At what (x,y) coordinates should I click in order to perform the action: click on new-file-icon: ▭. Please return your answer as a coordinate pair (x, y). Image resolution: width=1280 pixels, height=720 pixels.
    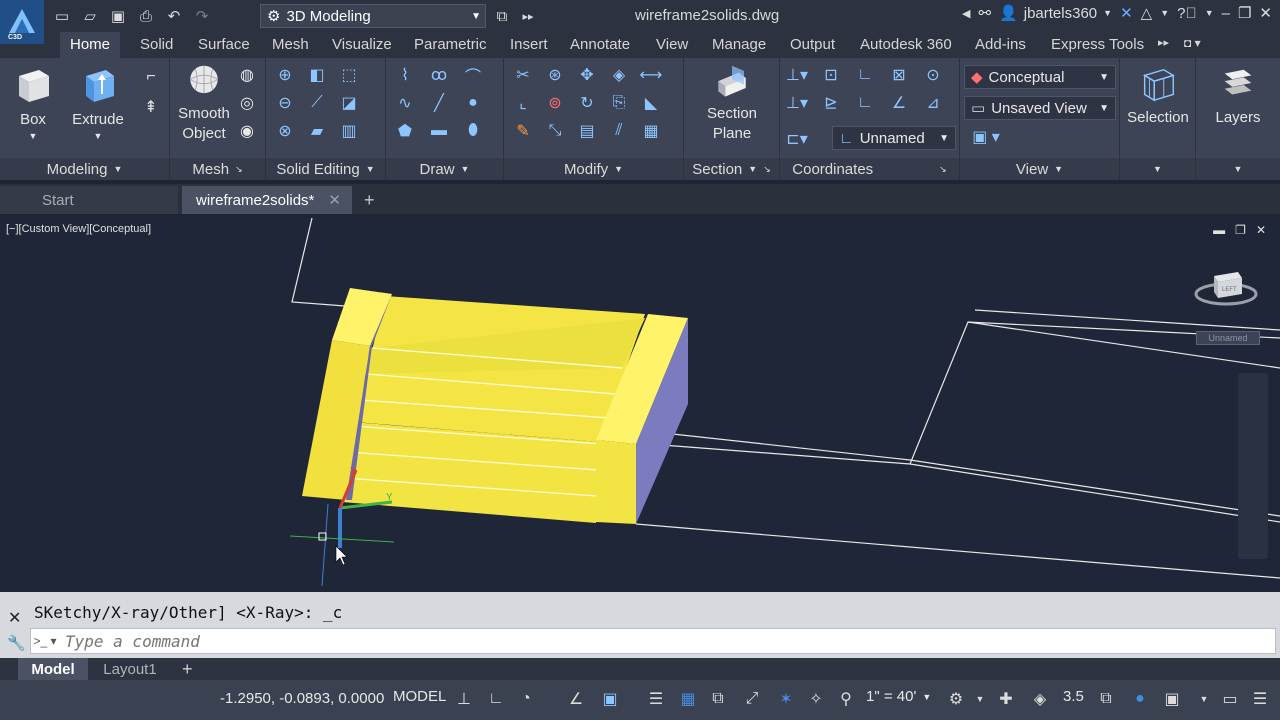
    Looking at the image, I should click on (62, 16).